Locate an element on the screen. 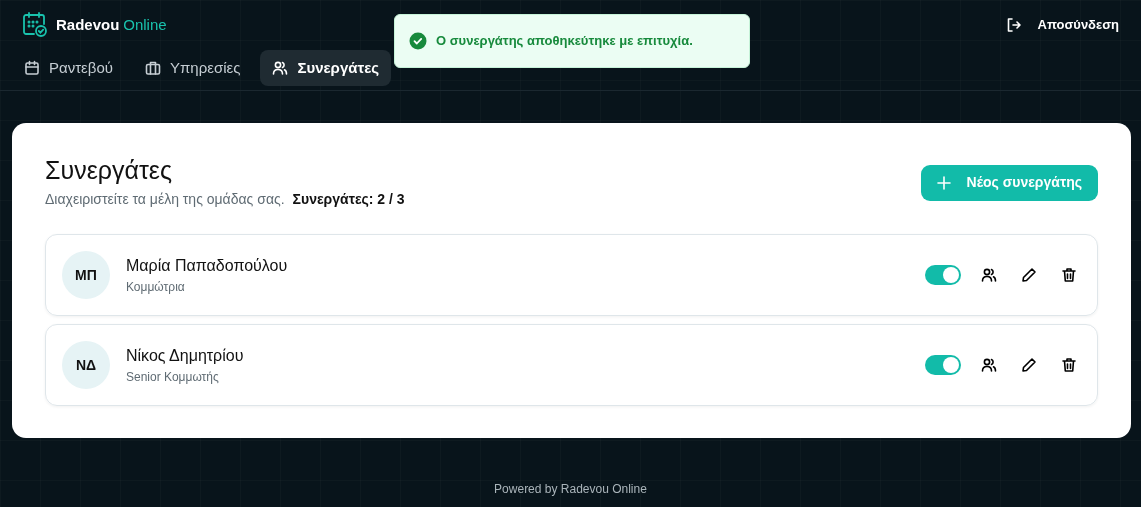 This screenshot has height=507, width=1141. brand-name: Radevou Online is located at coordinates (111, 24).